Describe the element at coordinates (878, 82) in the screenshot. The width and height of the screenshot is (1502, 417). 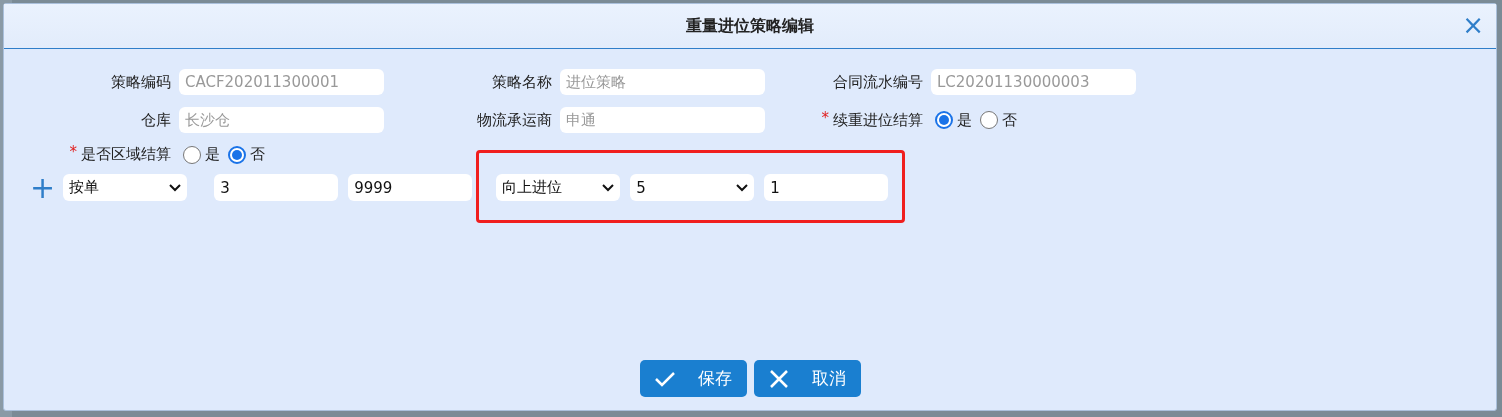
I see `field-label: 合同流水编号` at that location.